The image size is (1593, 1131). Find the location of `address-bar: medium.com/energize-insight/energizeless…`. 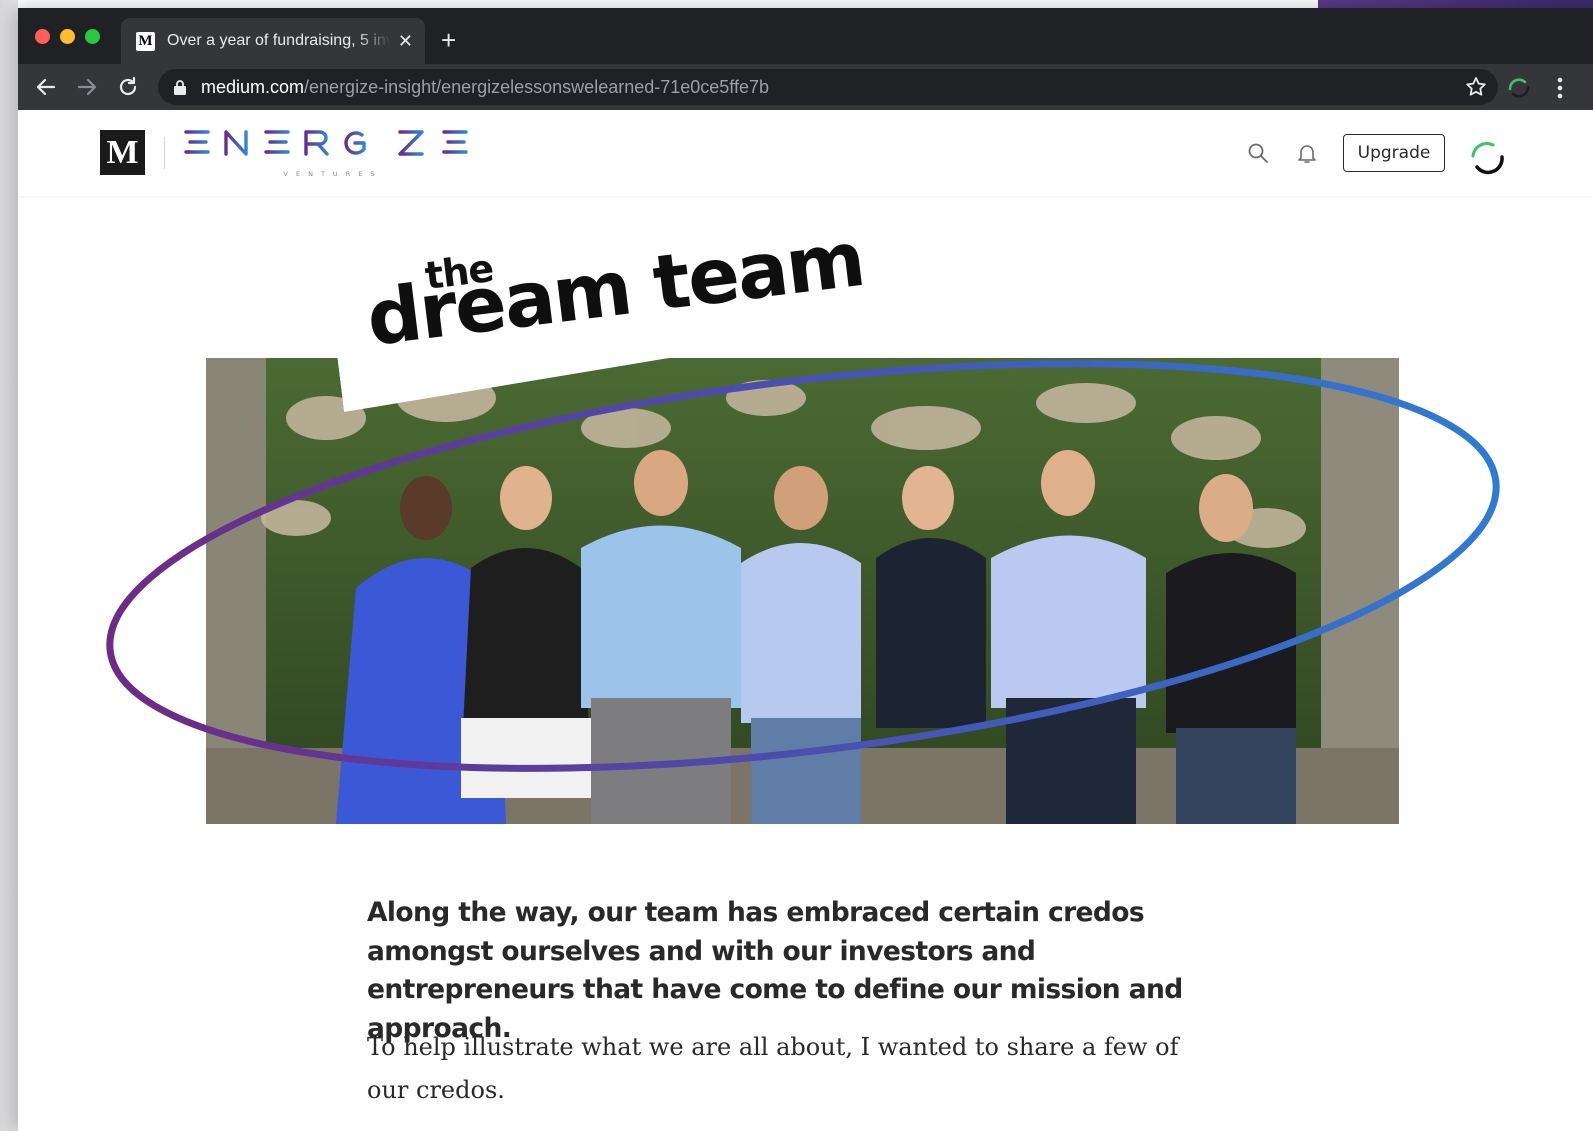

address-bar: medium.com/energize-insight/energizeless… is located at coordinates (828, 87).